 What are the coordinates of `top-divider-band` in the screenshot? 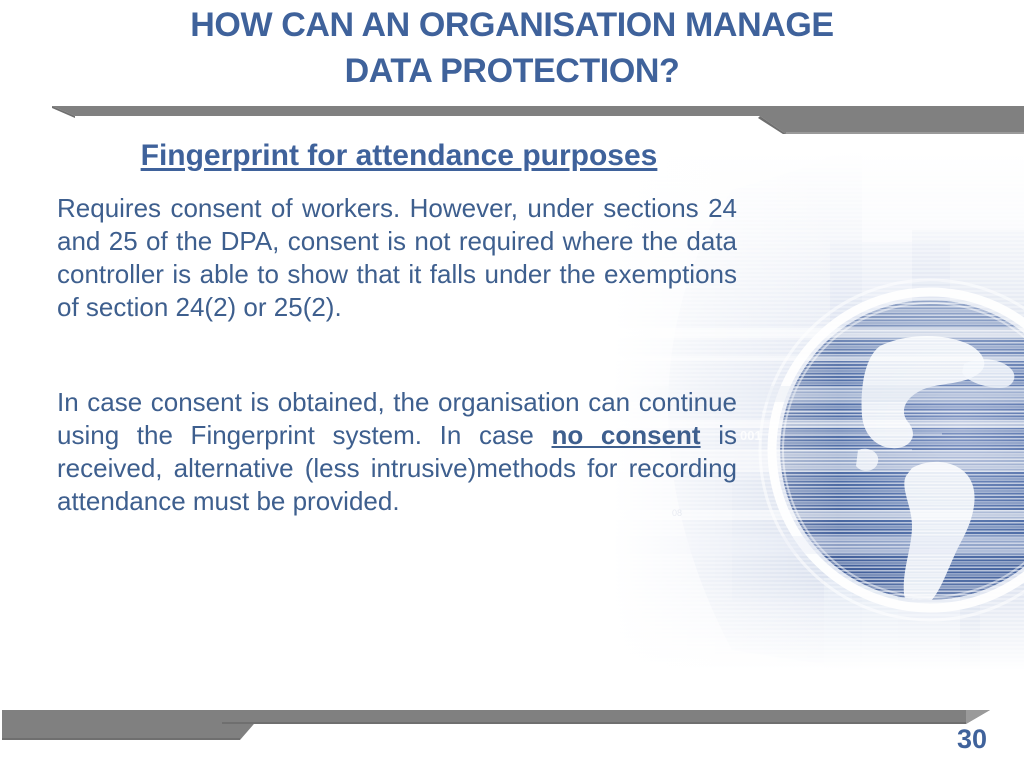 It's located at (512, 118).